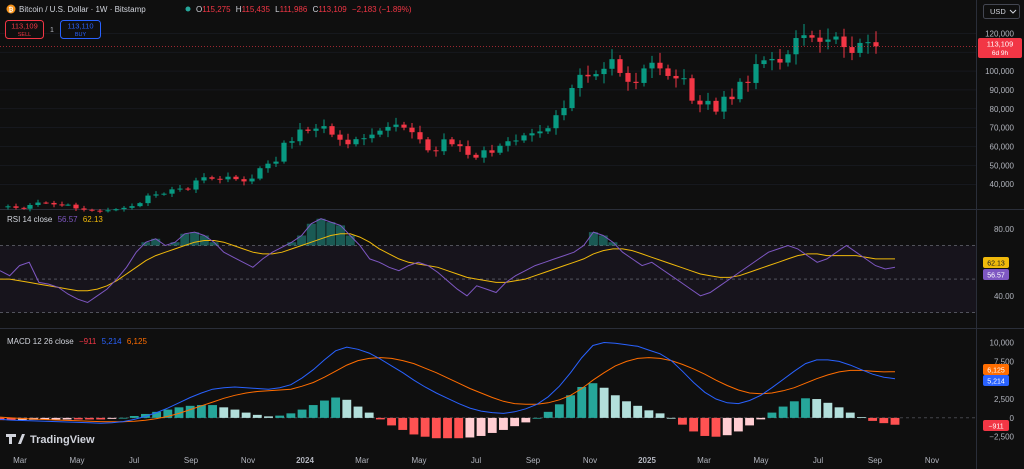 The height and width of the screenshot is (469, 1024). Describe the element at coordinates (999, 71) in the screenshot. I see `price-tick-label: 100,000` at that location.